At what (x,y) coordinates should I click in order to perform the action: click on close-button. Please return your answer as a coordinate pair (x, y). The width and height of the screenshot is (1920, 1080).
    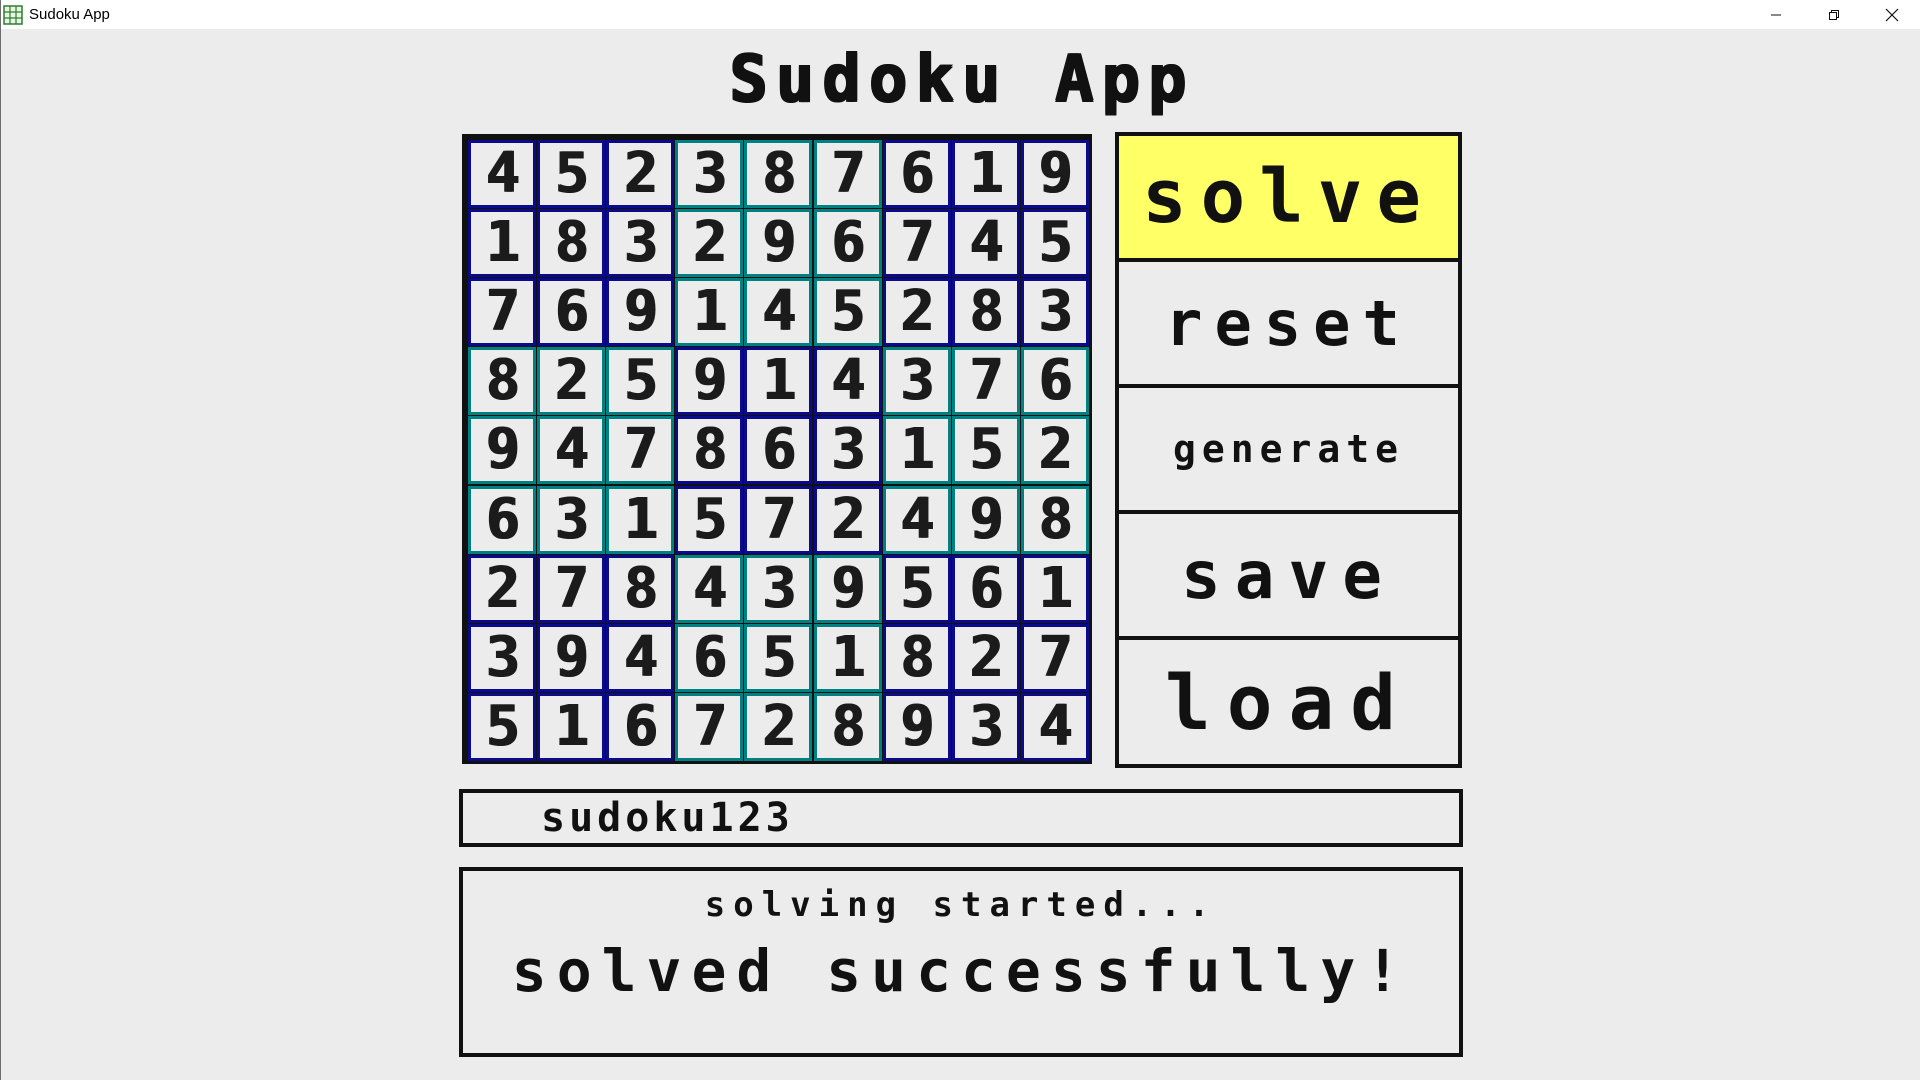
    Looking at the image, I should click on (1891, 14).